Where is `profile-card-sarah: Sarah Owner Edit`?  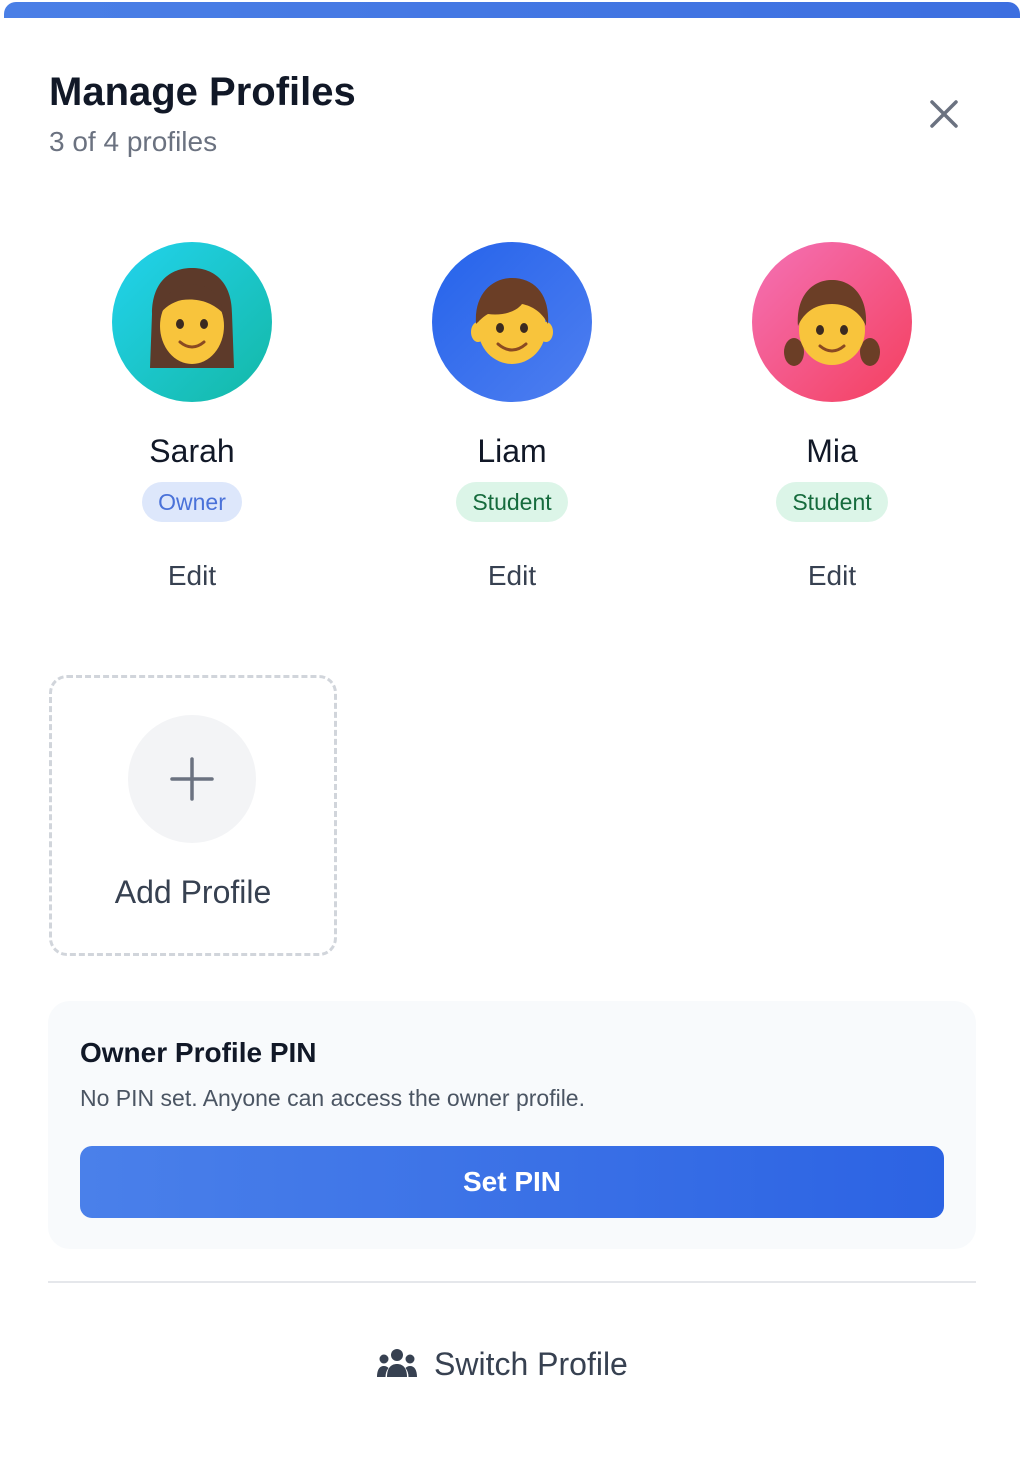
profile-card-sarah: Sarah Owner Edit is located at coordinates (192, 417).